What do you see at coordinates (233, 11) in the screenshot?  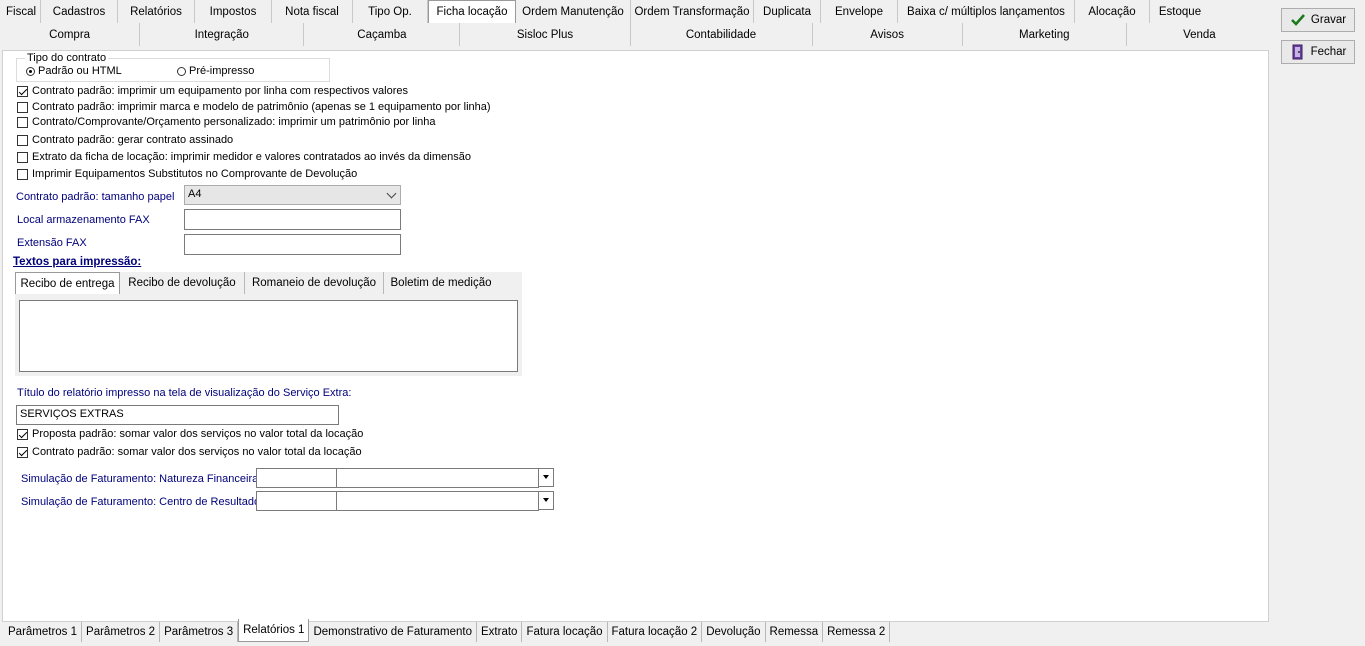 I see `tab-impostos: Impostos` at bounding box center [233, 11].